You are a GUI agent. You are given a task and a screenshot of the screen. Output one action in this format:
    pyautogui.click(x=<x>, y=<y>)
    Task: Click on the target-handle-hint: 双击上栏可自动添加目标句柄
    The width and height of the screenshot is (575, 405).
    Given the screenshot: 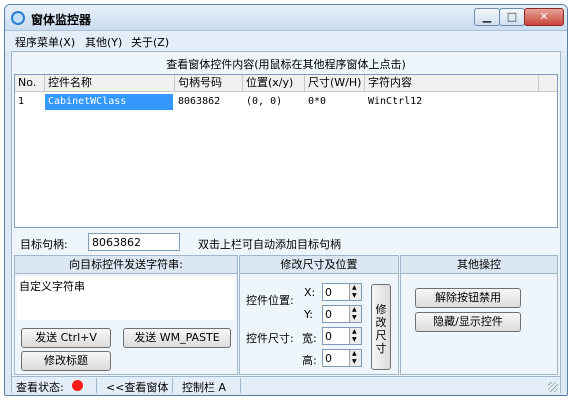 What is the action you would take?
    pyautogui.click(x=269, y=244)
    